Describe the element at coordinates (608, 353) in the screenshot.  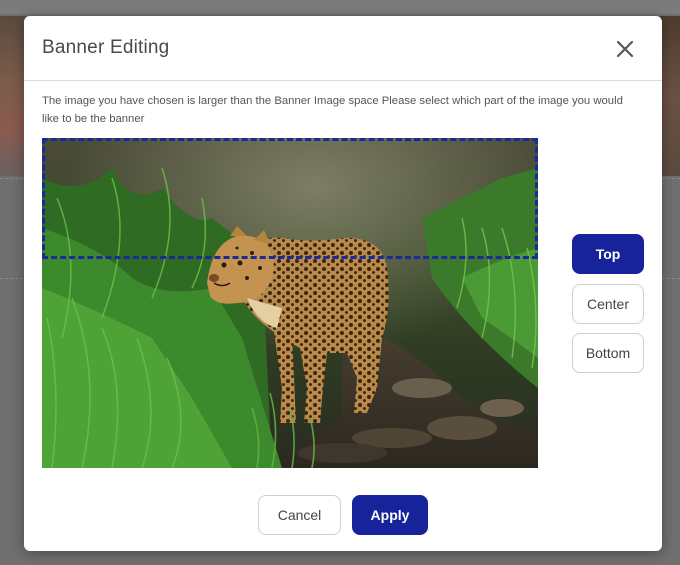
I see `position-bottom-button: Bottom` at that location.